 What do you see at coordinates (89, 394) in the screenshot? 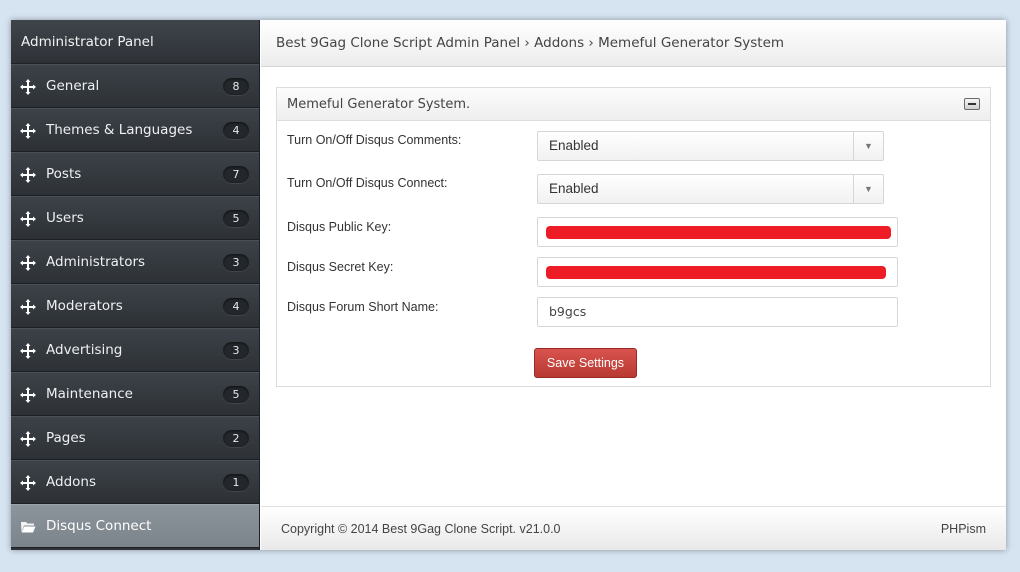
I see `sidebar-item-label: Maintenance` at bounding box center [89, 394].